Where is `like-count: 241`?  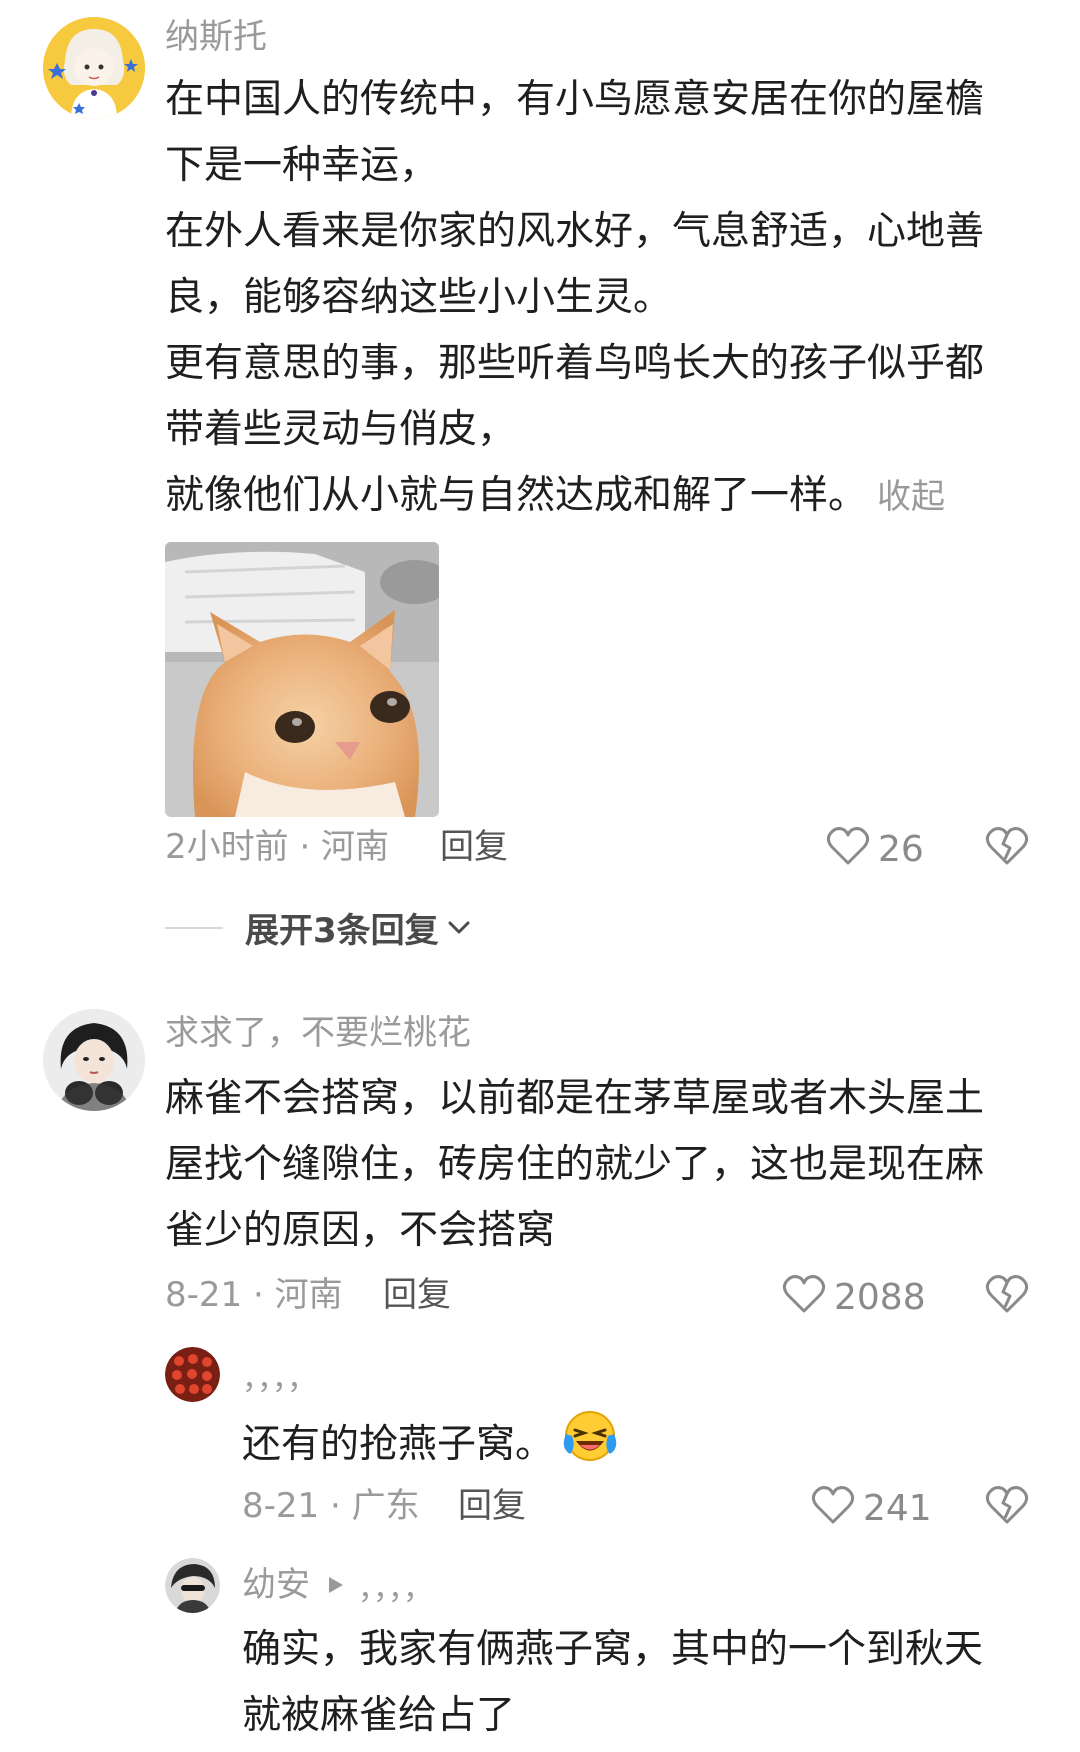 like-count: 241 is located at coordinates (897, 1508).